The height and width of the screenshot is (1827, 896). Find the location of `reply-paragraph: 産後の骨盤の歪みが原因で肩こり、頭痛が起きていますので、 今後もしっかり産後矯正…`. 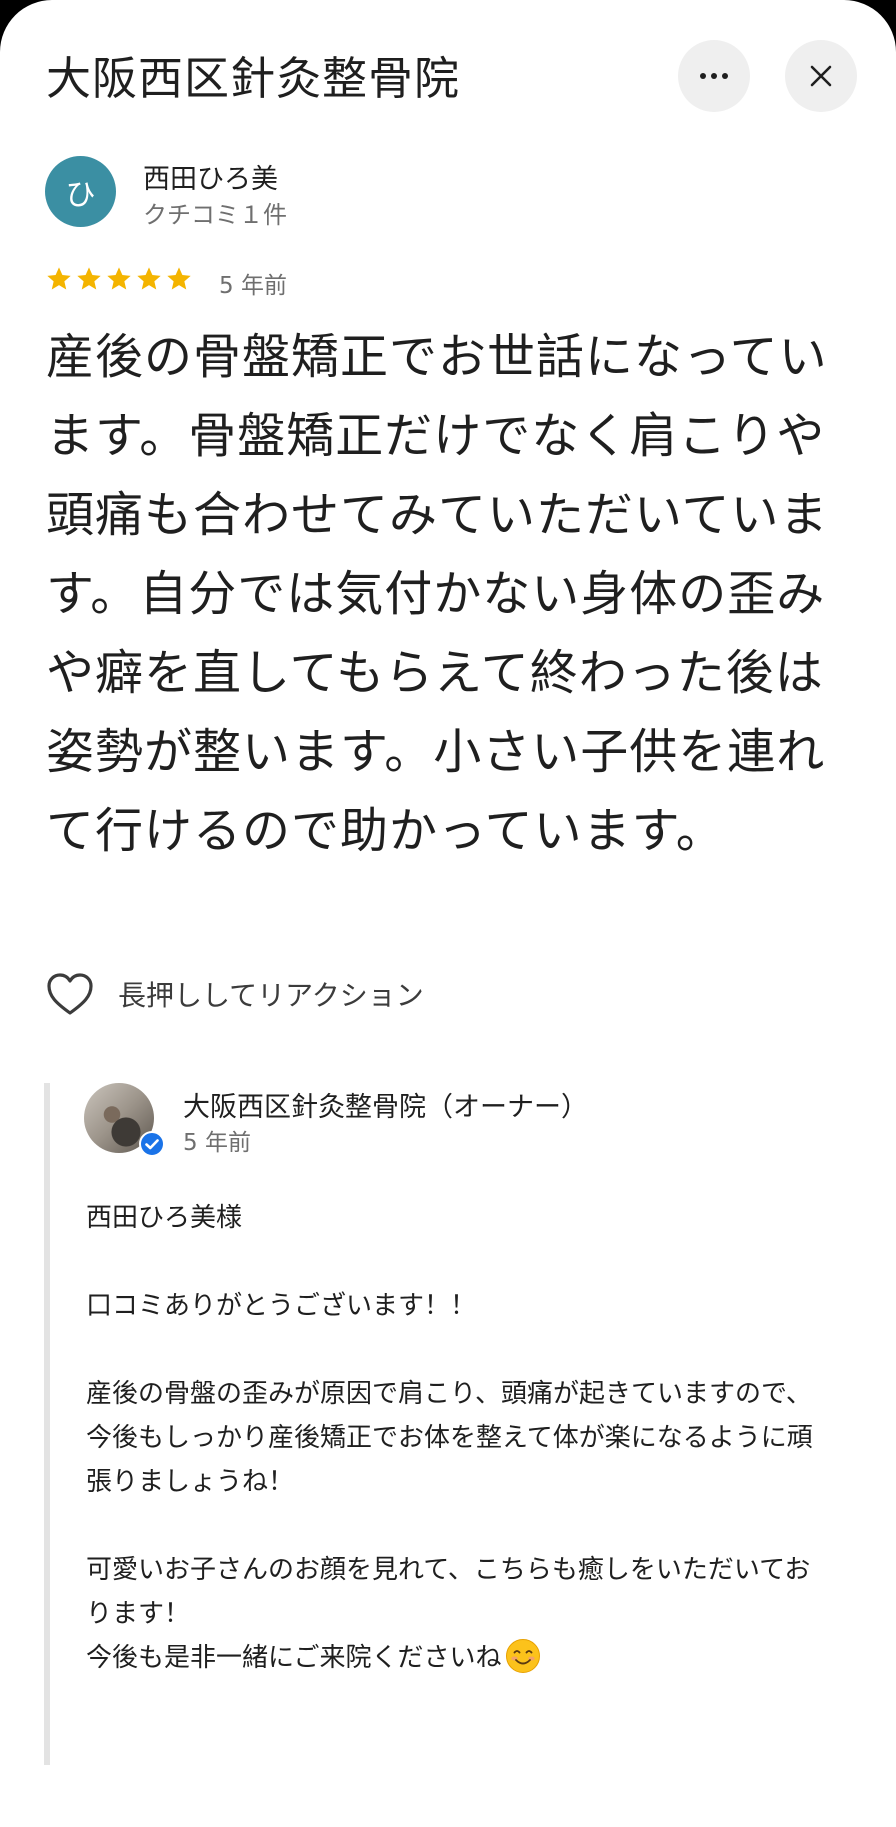

reply-paragraph: 産後の骨盤の歪みが原因で肩こり、頭痛が起きていますので、 今後もしっかり産後矯正… is located at coordinates (456, 1438).